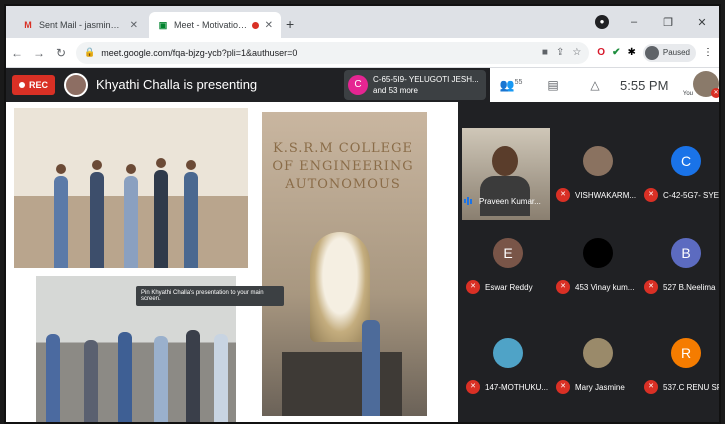 The width and height of the screenshot is (725, 424). I want to click on participant-tile: ✕ Mary Jasmine, so click(598, 364).